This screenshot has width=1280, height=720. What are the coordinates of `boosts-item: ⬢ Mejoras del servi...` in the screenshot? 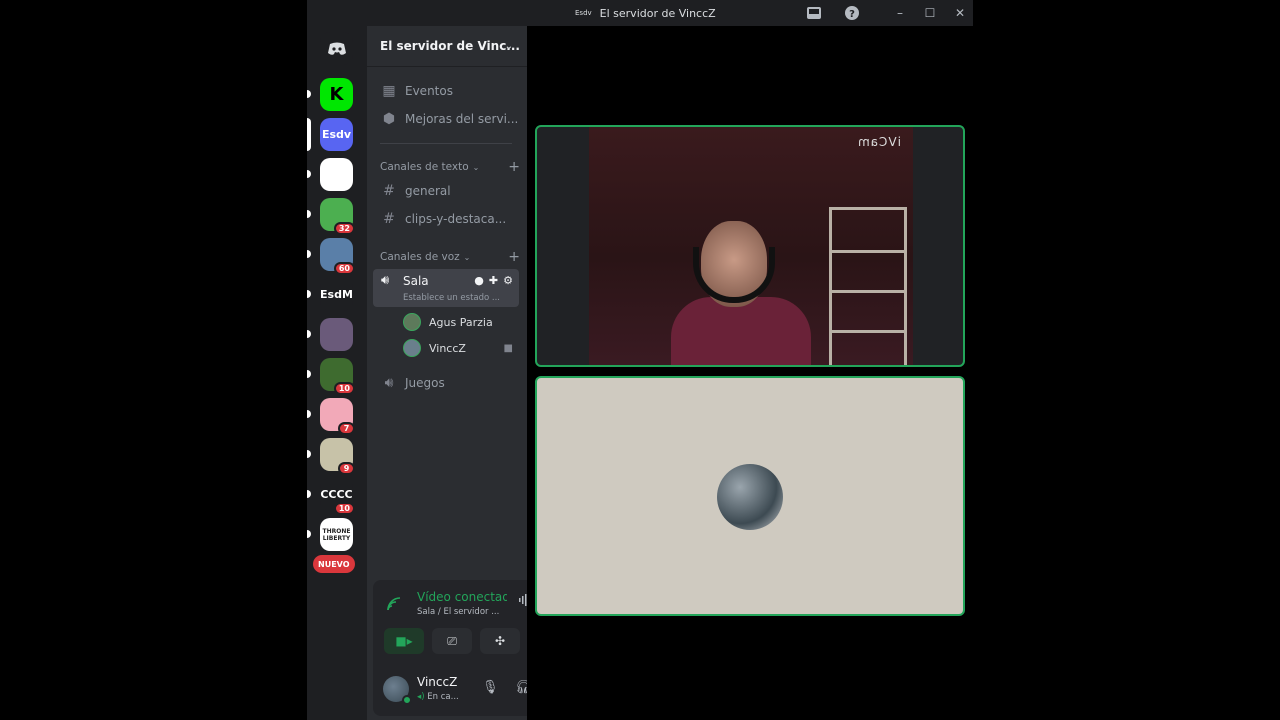 It's located at (446, 119).